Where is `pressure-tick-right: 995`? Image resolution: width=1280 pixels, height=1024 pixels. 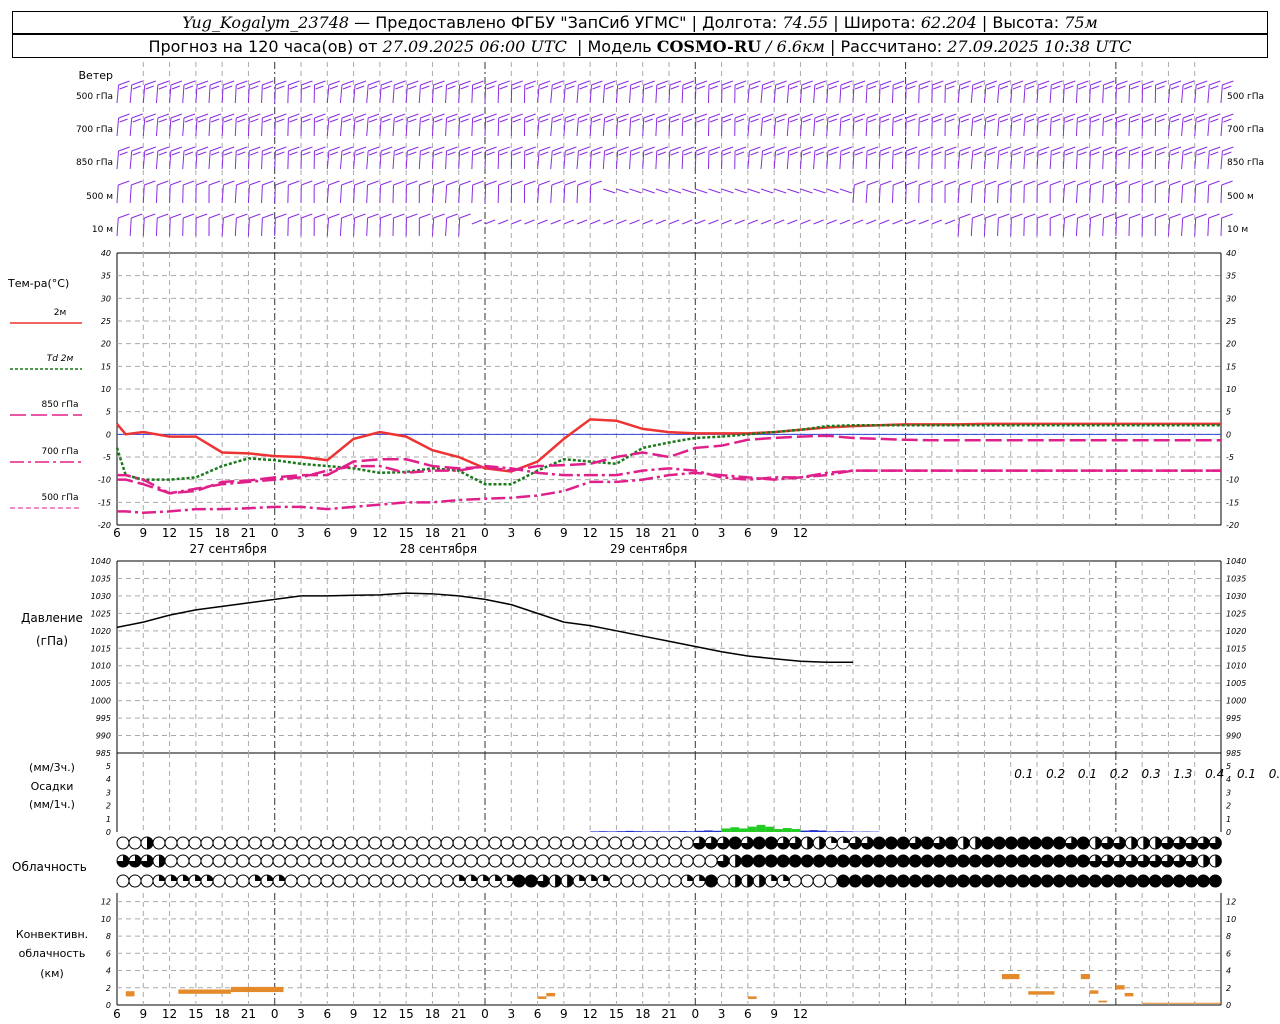 pressure-tick-right: 995 is located at coordinates (1233, 718).